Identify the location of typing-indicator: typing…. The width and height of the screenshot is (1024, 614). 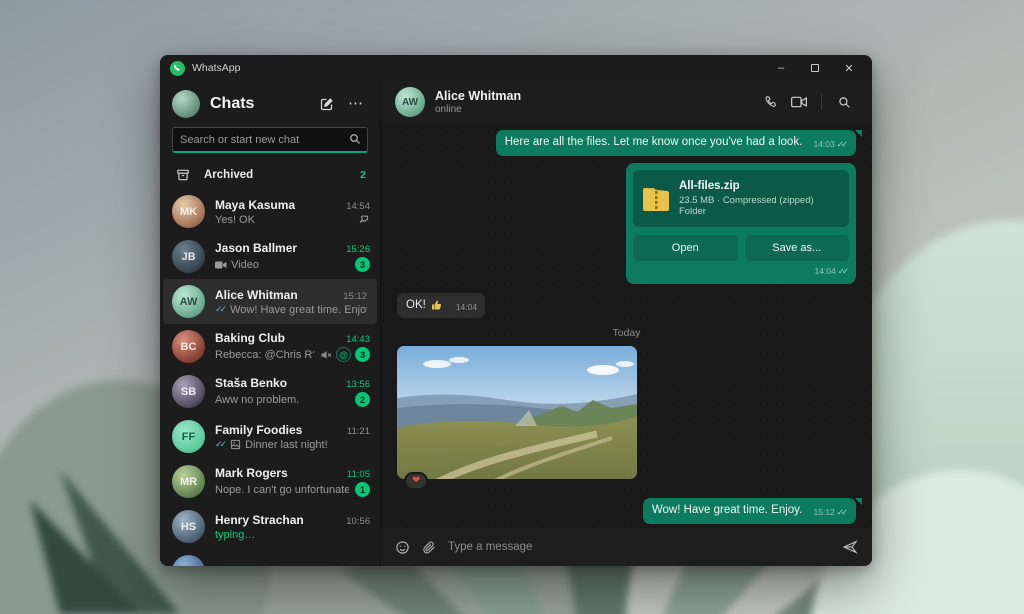
(235, 534).